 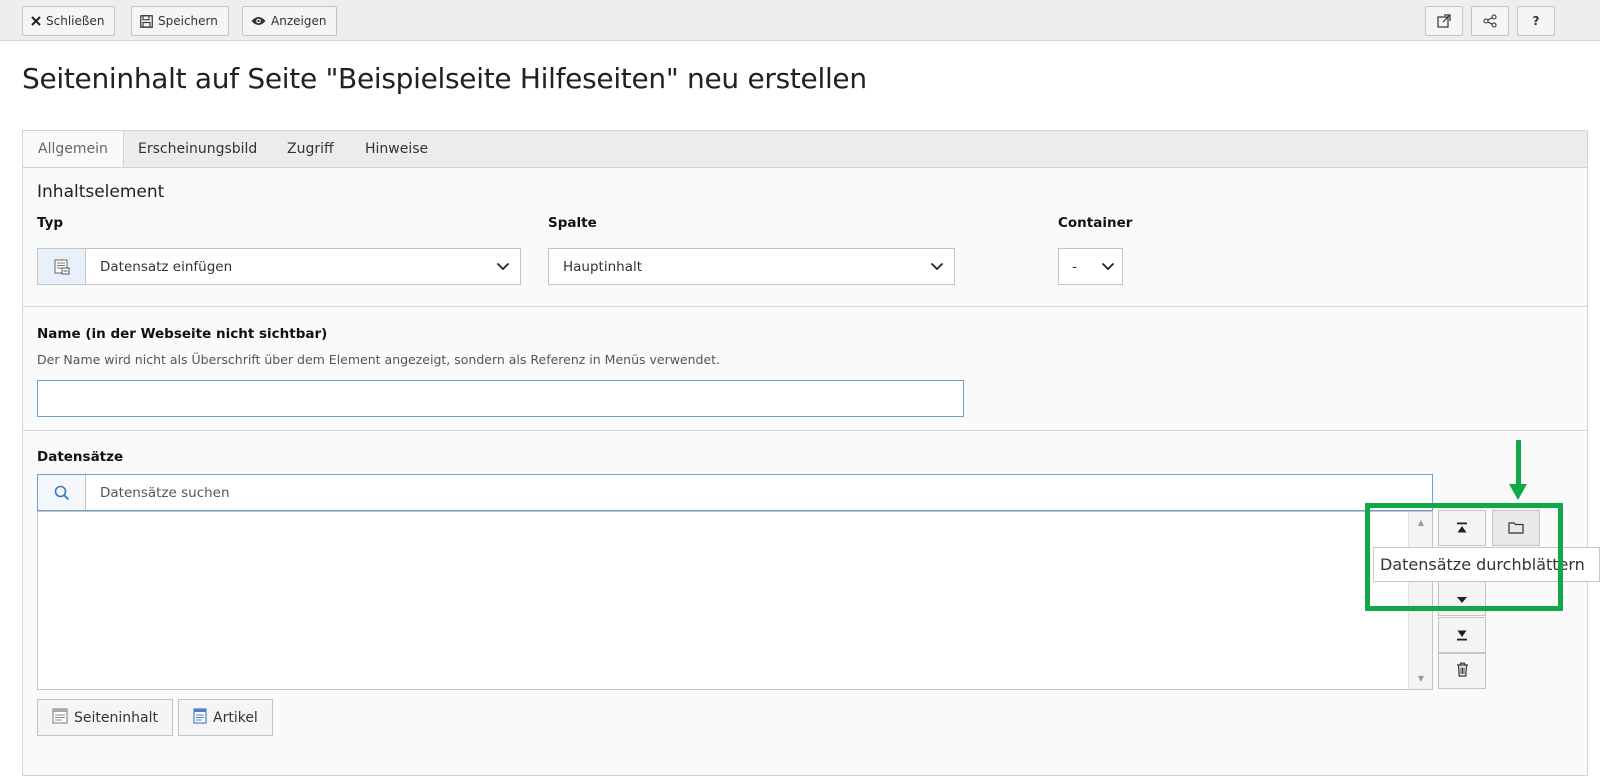 What do you see at coordinates (258, 21) in the screenshot?
I see `eye-icon` at bounding box center [258, 21].